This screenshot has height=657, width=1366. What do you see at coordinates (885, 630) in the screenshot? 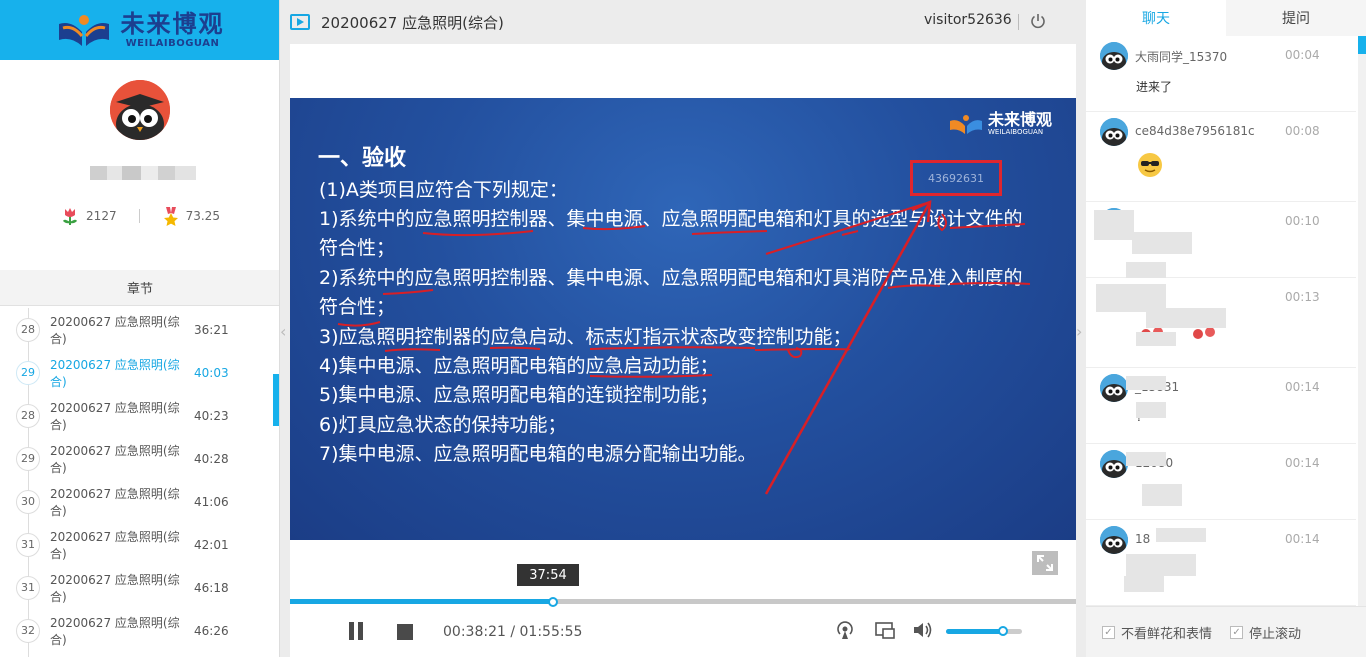
I see `picture-in-picture-icon` at bounding box center [885, 630].